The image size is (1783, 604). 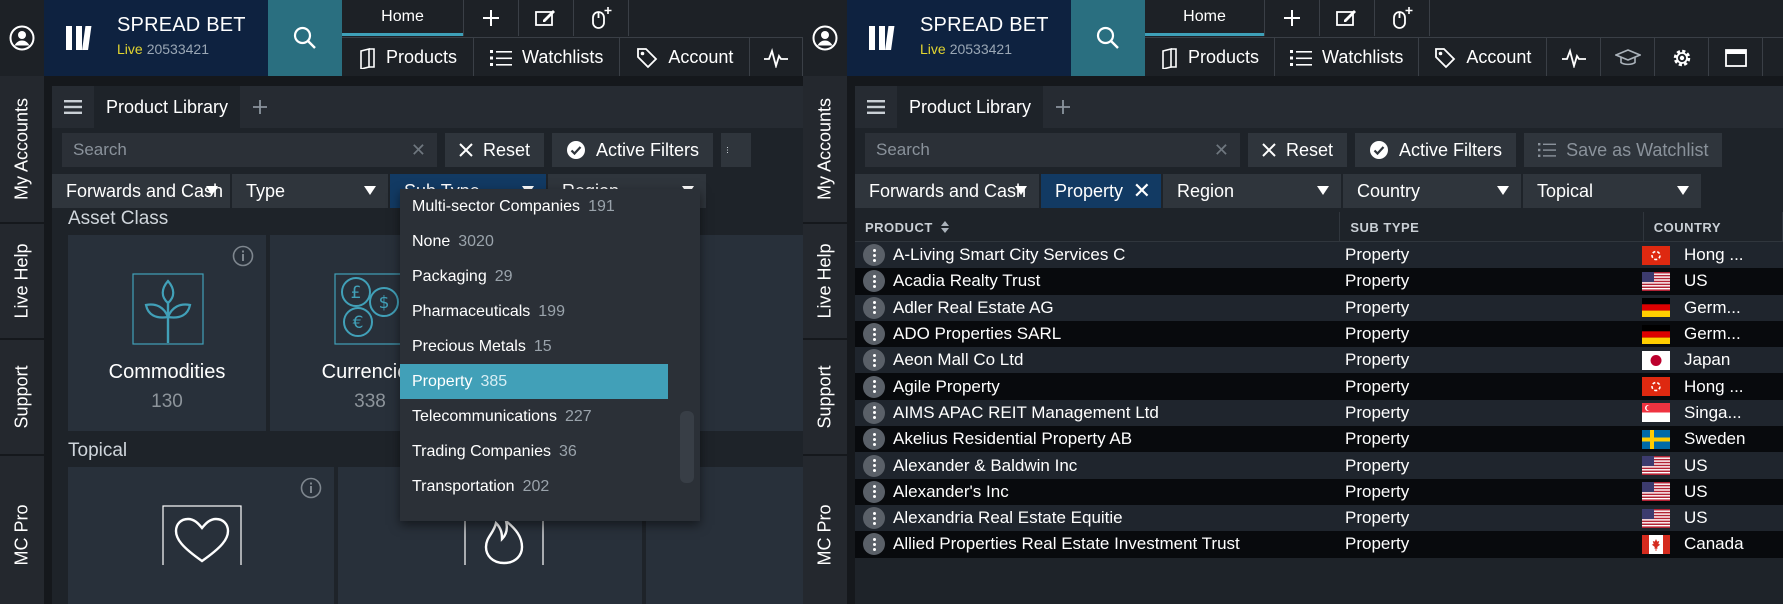 I want to click on search-field: ✕, so click(x=1052, y=150).